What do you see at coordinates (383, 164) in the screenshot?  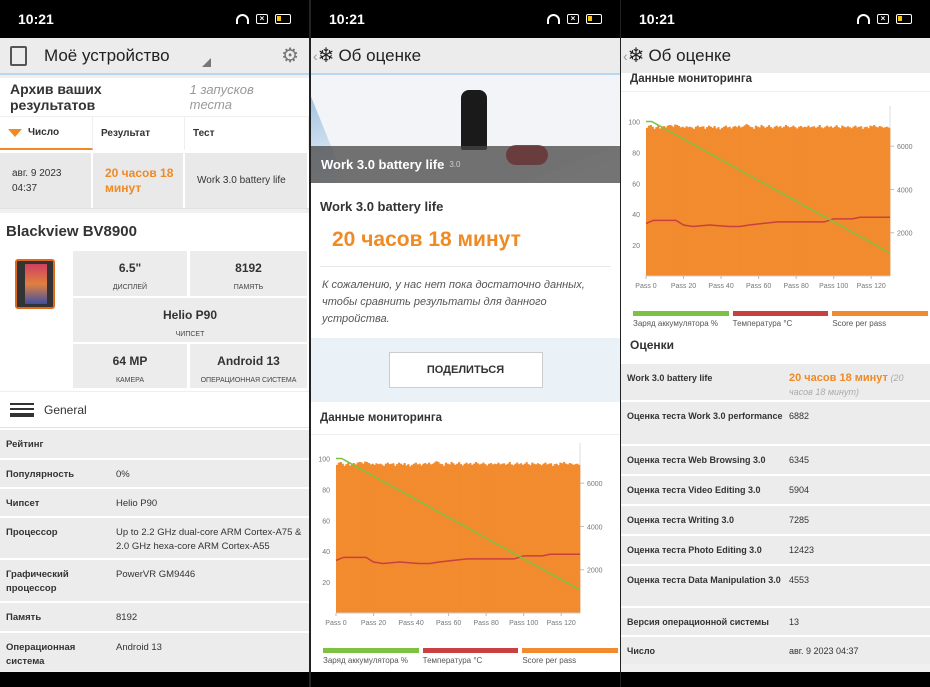 I see `hero-title: Work 3.0 battery life` at bounding box center [383, 164].